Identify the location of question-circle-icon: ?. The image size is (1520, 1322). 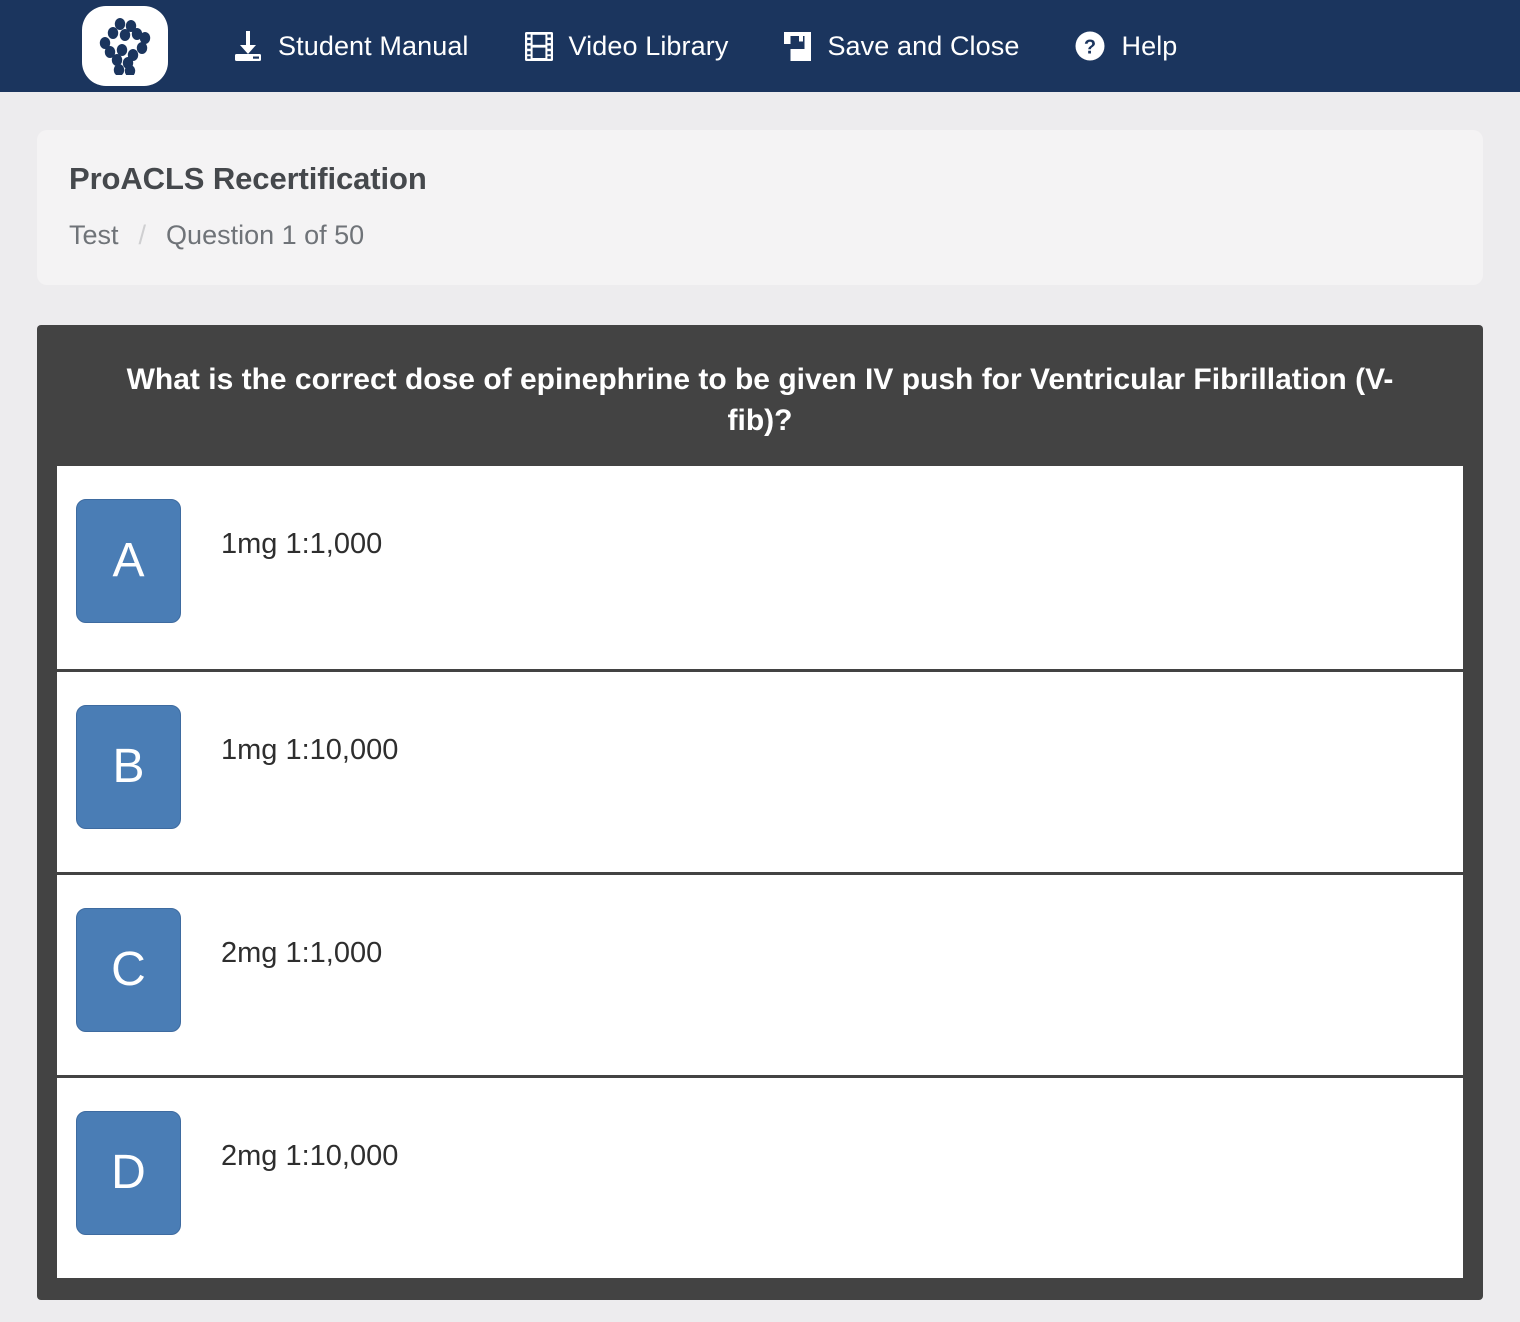
(1090, 46).